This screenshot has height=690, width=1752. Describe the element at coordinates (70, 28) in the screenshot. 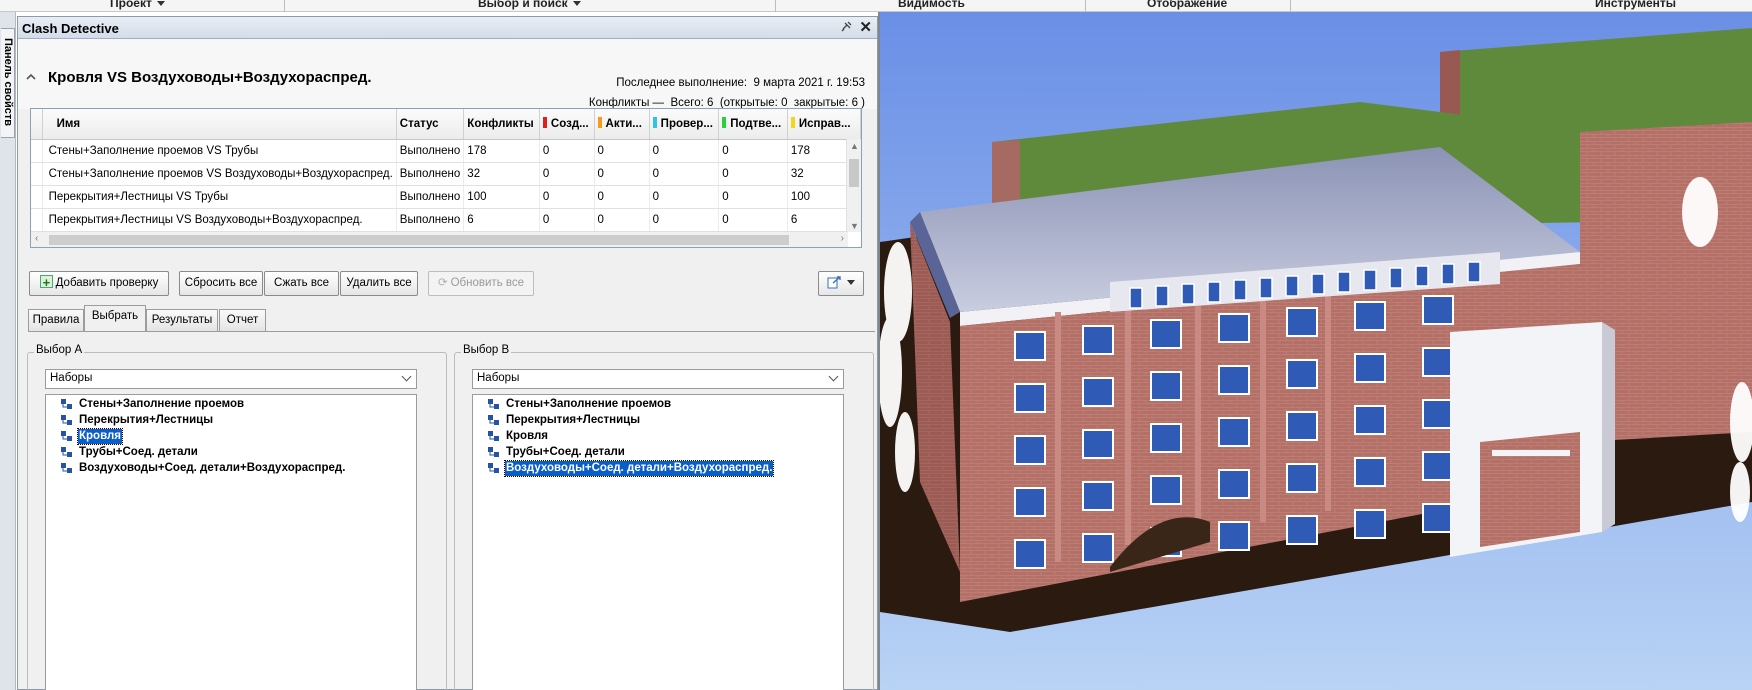

I see `panel-title: Clash Detective` at that location.